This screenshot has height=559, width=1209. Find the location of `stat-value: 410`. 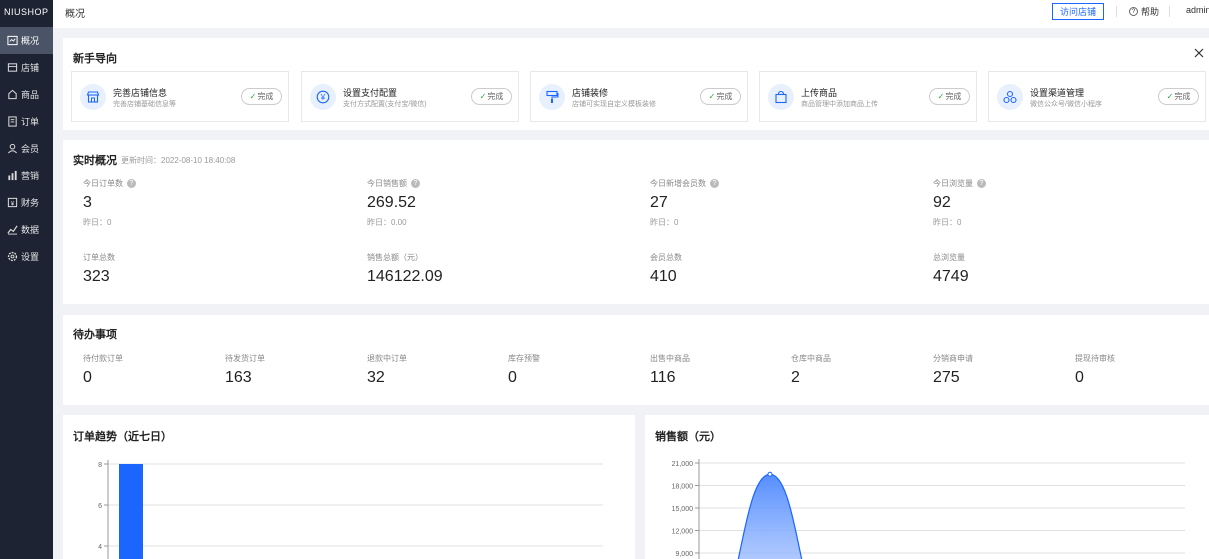

stat-value: 410 is located at coordinates (663, 276).